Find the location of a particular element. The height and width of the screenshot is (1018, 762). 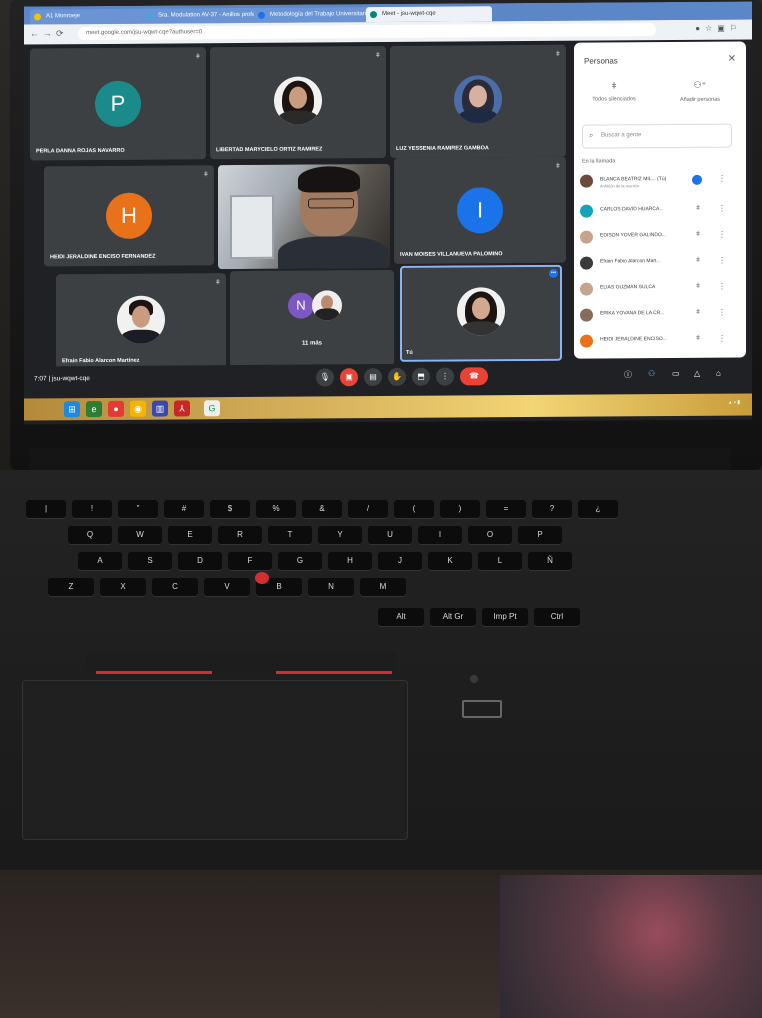

keyboard-key: = is located at coordinates (506, 509).